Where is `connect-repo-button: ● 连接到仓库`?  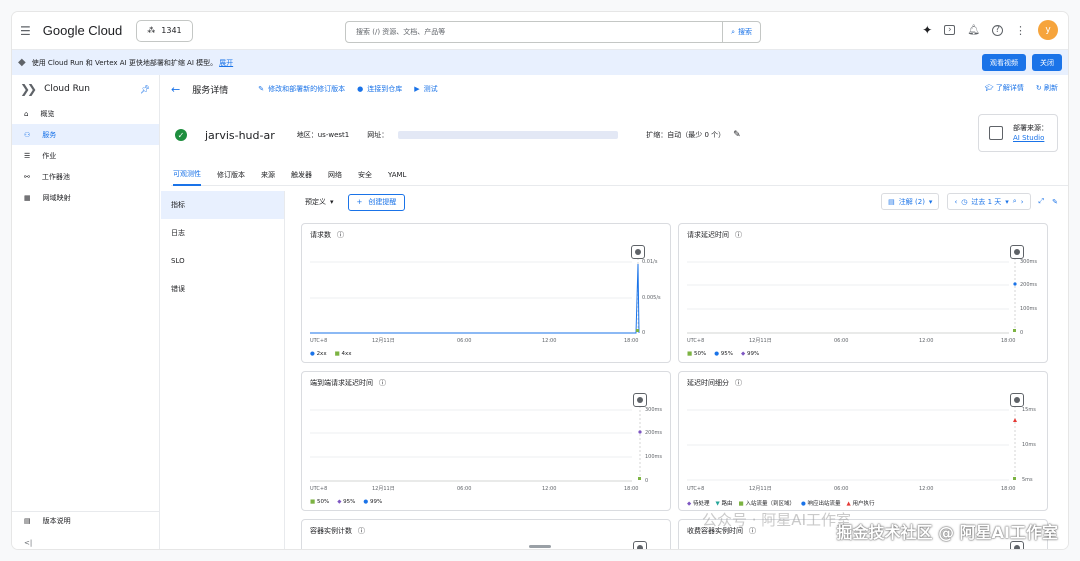 connect-repo-button: ● 连接到仓库 is located at coordinates (379, 89).